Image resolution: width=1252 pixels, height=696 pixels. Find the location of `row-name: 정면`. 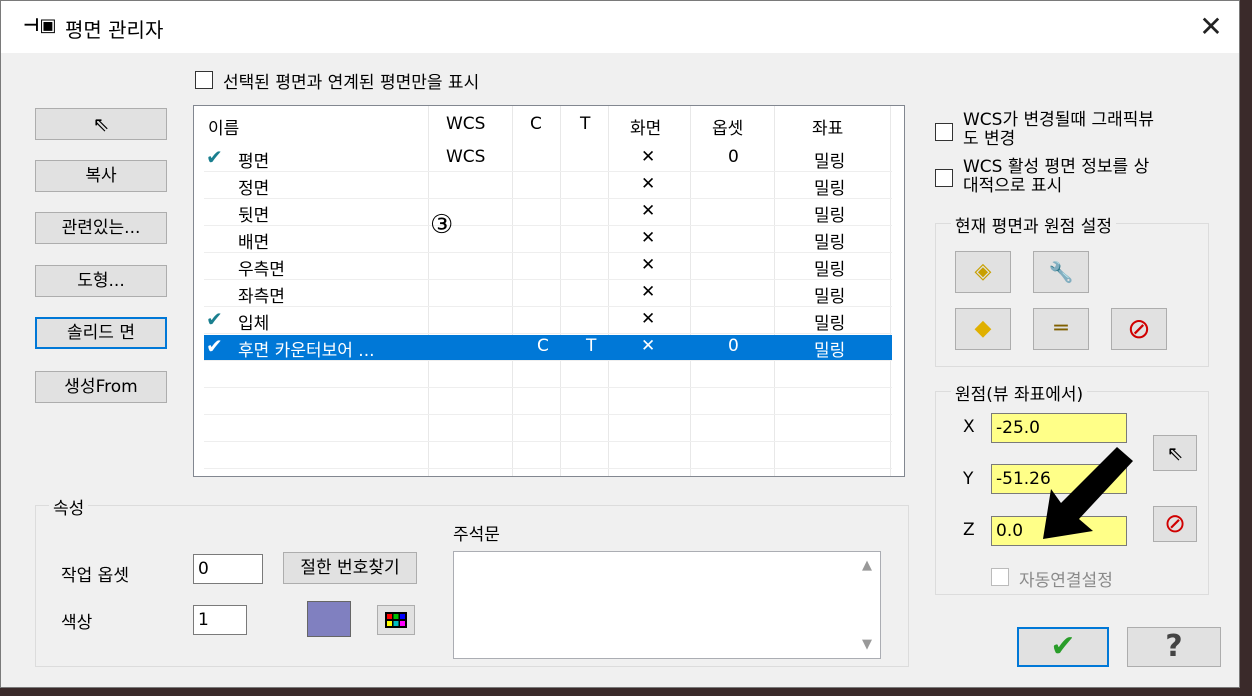

row-name: 정면 is located at coordinates (254, 189).